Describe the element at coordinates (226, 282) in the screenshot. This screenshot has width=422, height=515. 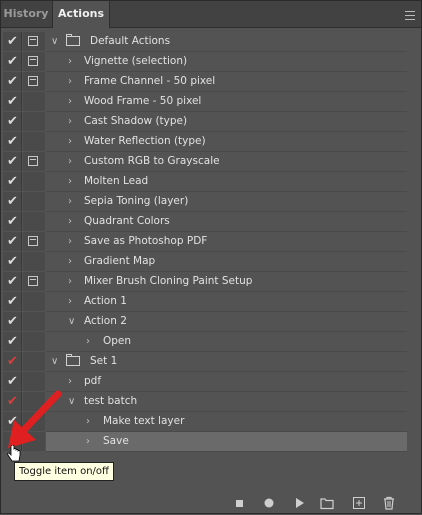
I see `action-row-content: › Mixer Brush Cloning Paint Setup` at that location.